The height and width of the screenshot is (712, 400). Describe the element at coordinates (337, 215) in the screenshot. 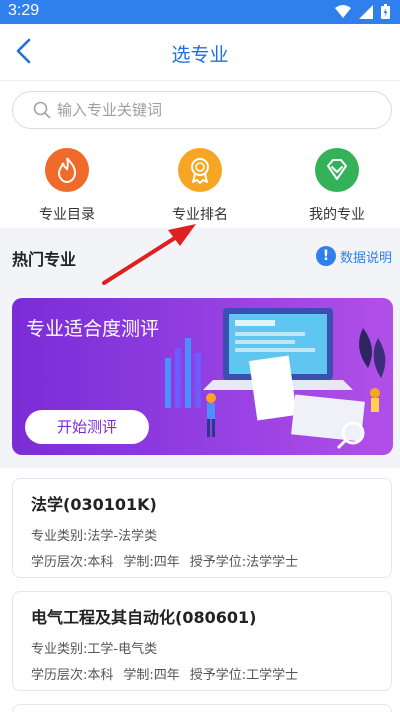

I see `quick-action-label: 我的专业` at that location.